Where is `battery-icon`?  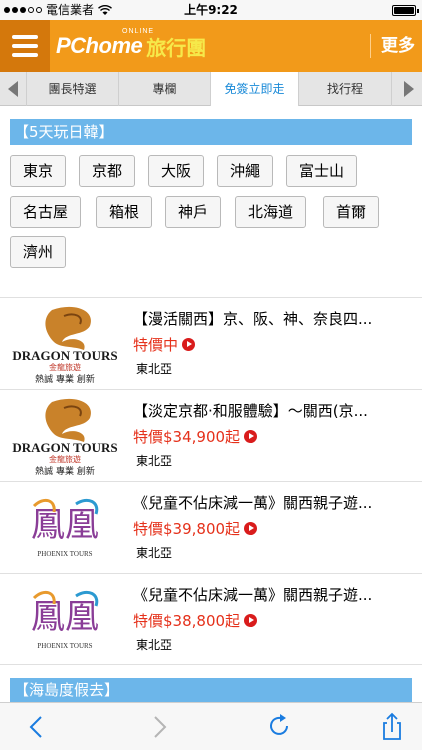 battery-icon is located at coordinates (405, 10).